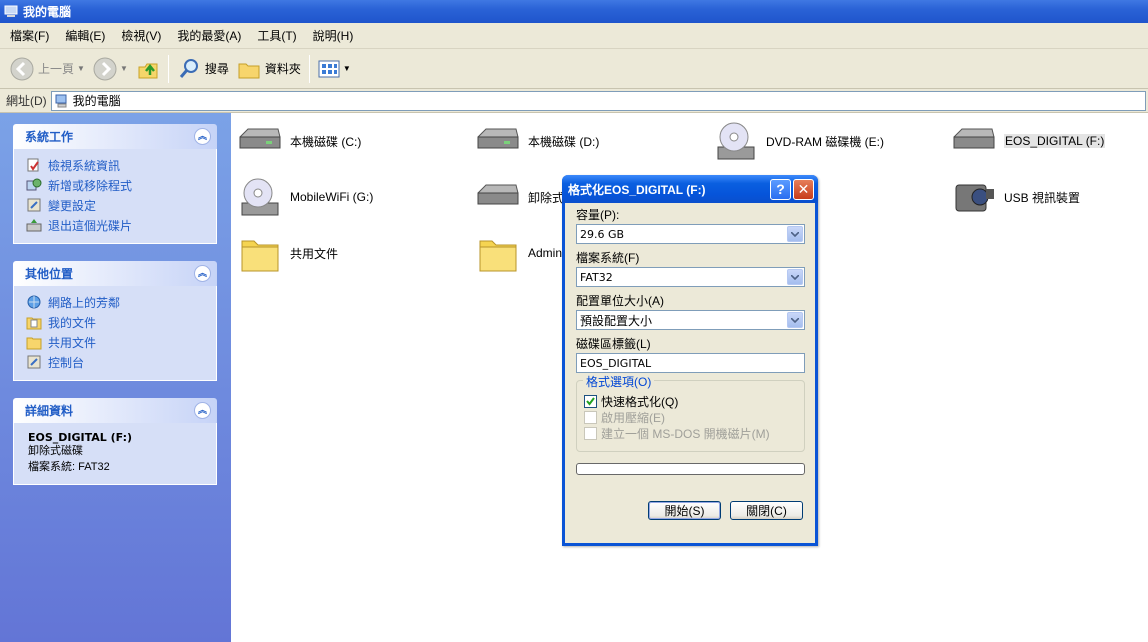 The image size is (1148, 642). I want to click on task-add-remove-programs: 新增或移除程式, so click(116, 185).